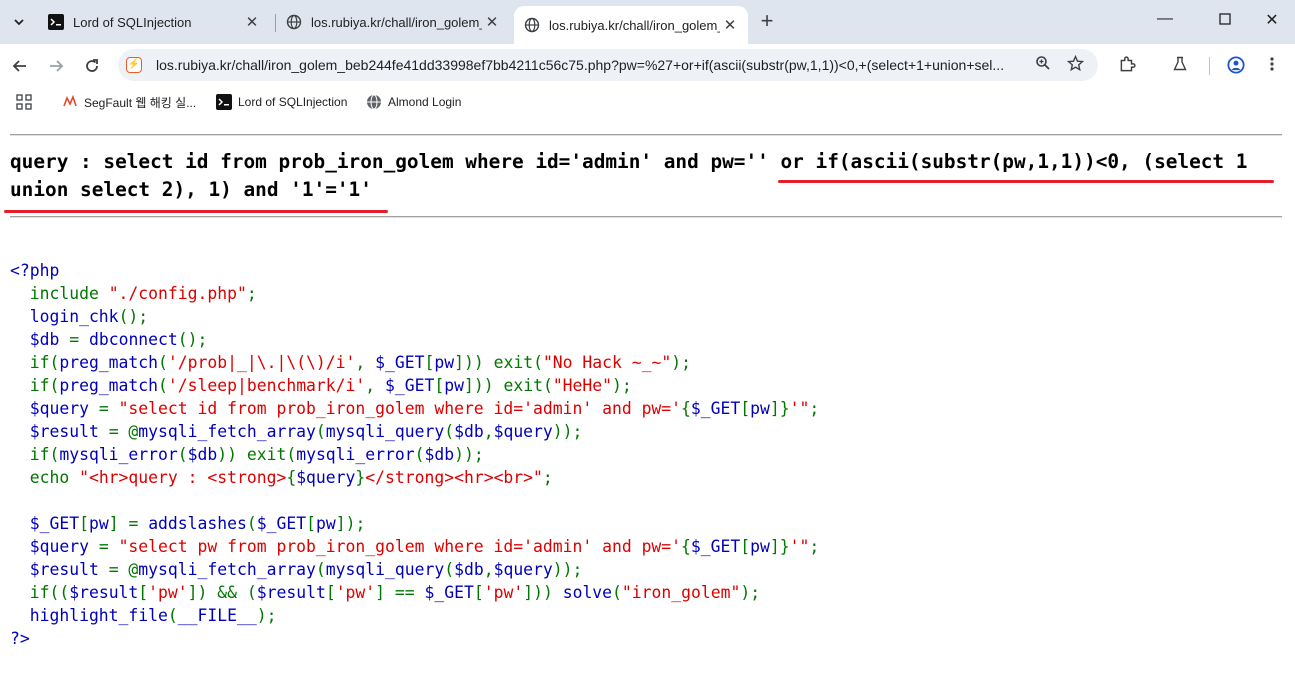  I want to click on tab-search-button, so click(19, 22).